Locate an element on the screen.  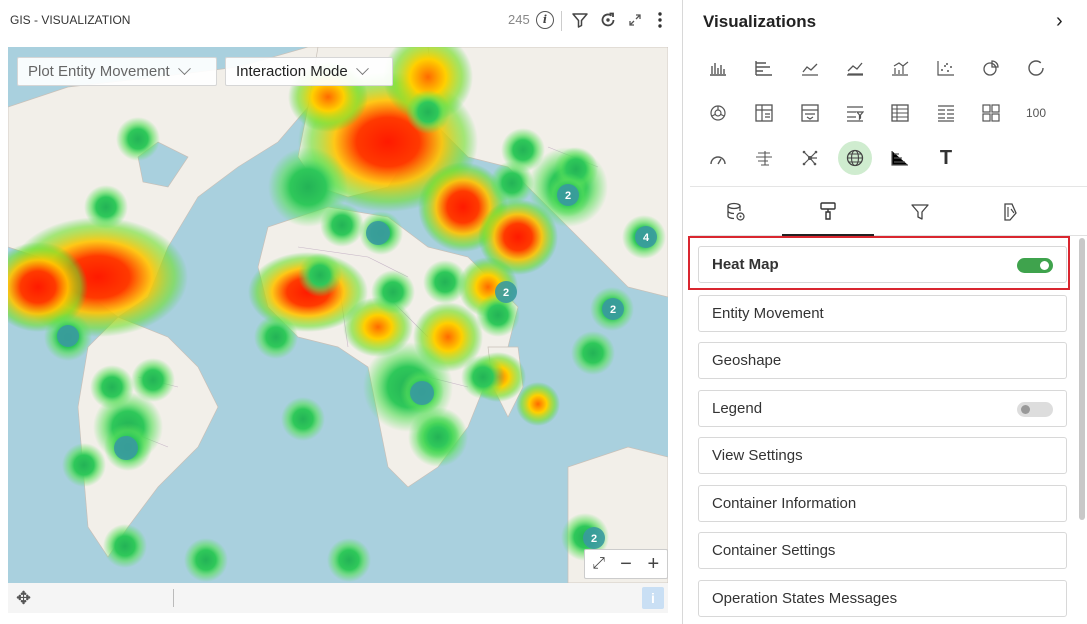
legend-toggle is located at coordinates (1035, 409).